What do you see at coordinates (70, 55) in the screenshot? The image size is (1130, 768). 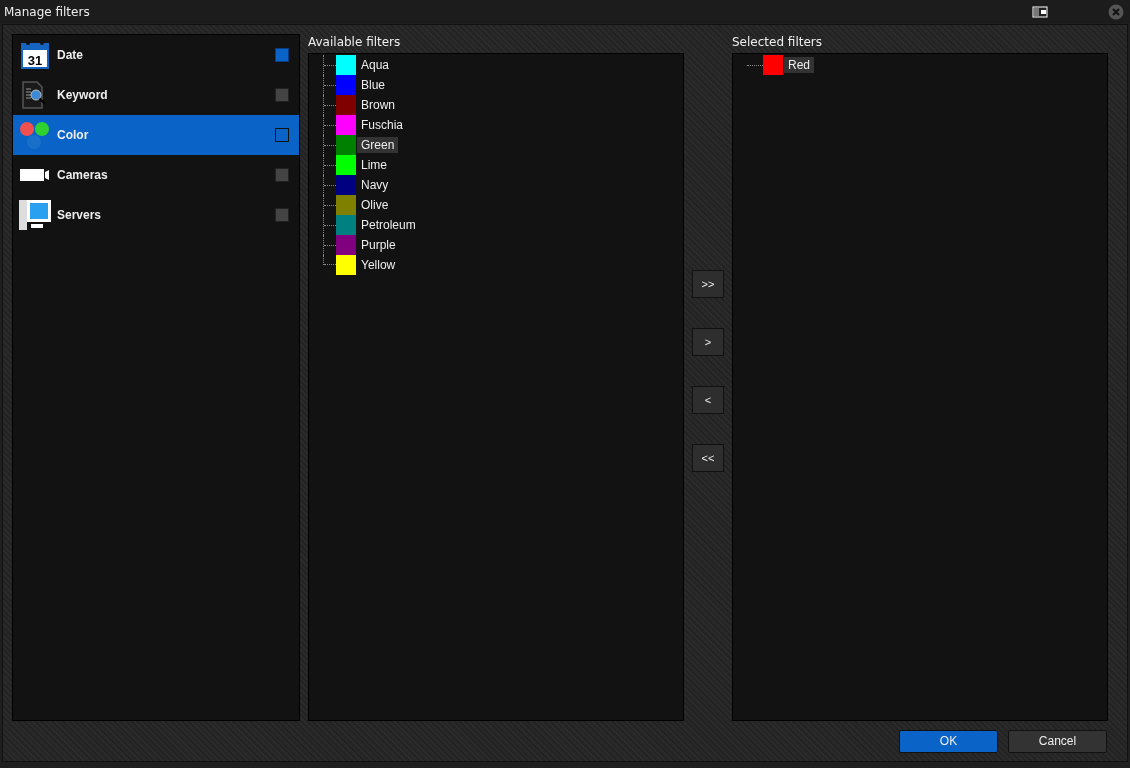 I see `category-label: Date` at bounding box center [70, 55].